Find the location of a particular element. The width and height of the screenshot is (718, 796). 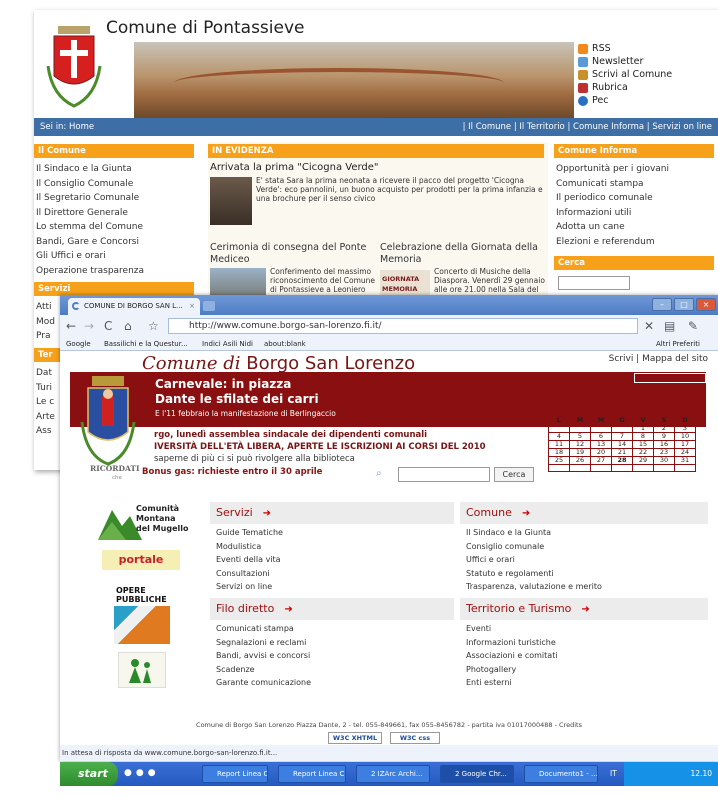

star-icon: ☆ is located at coordinates (153, 326).